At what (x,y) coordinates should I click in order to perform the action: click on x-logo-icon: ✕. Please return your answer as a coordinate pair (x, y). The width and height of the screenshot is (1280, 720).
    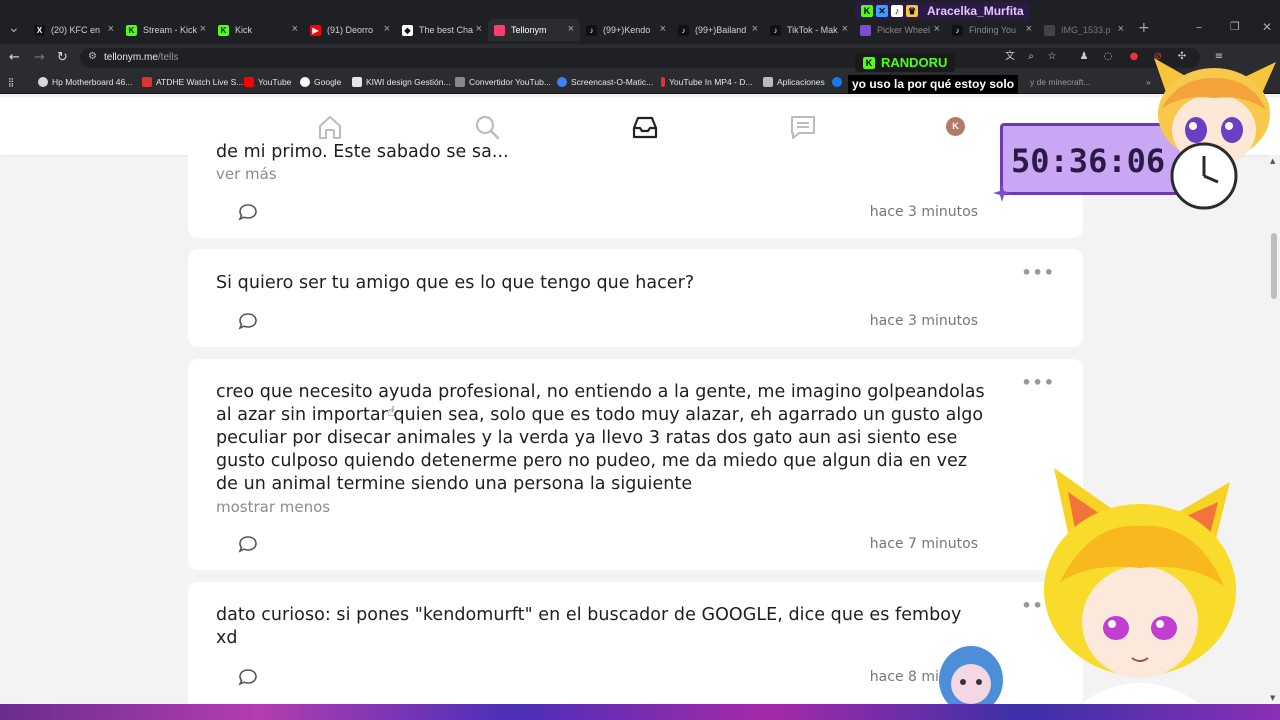
    Looking at the image, I should click on (882, 11).